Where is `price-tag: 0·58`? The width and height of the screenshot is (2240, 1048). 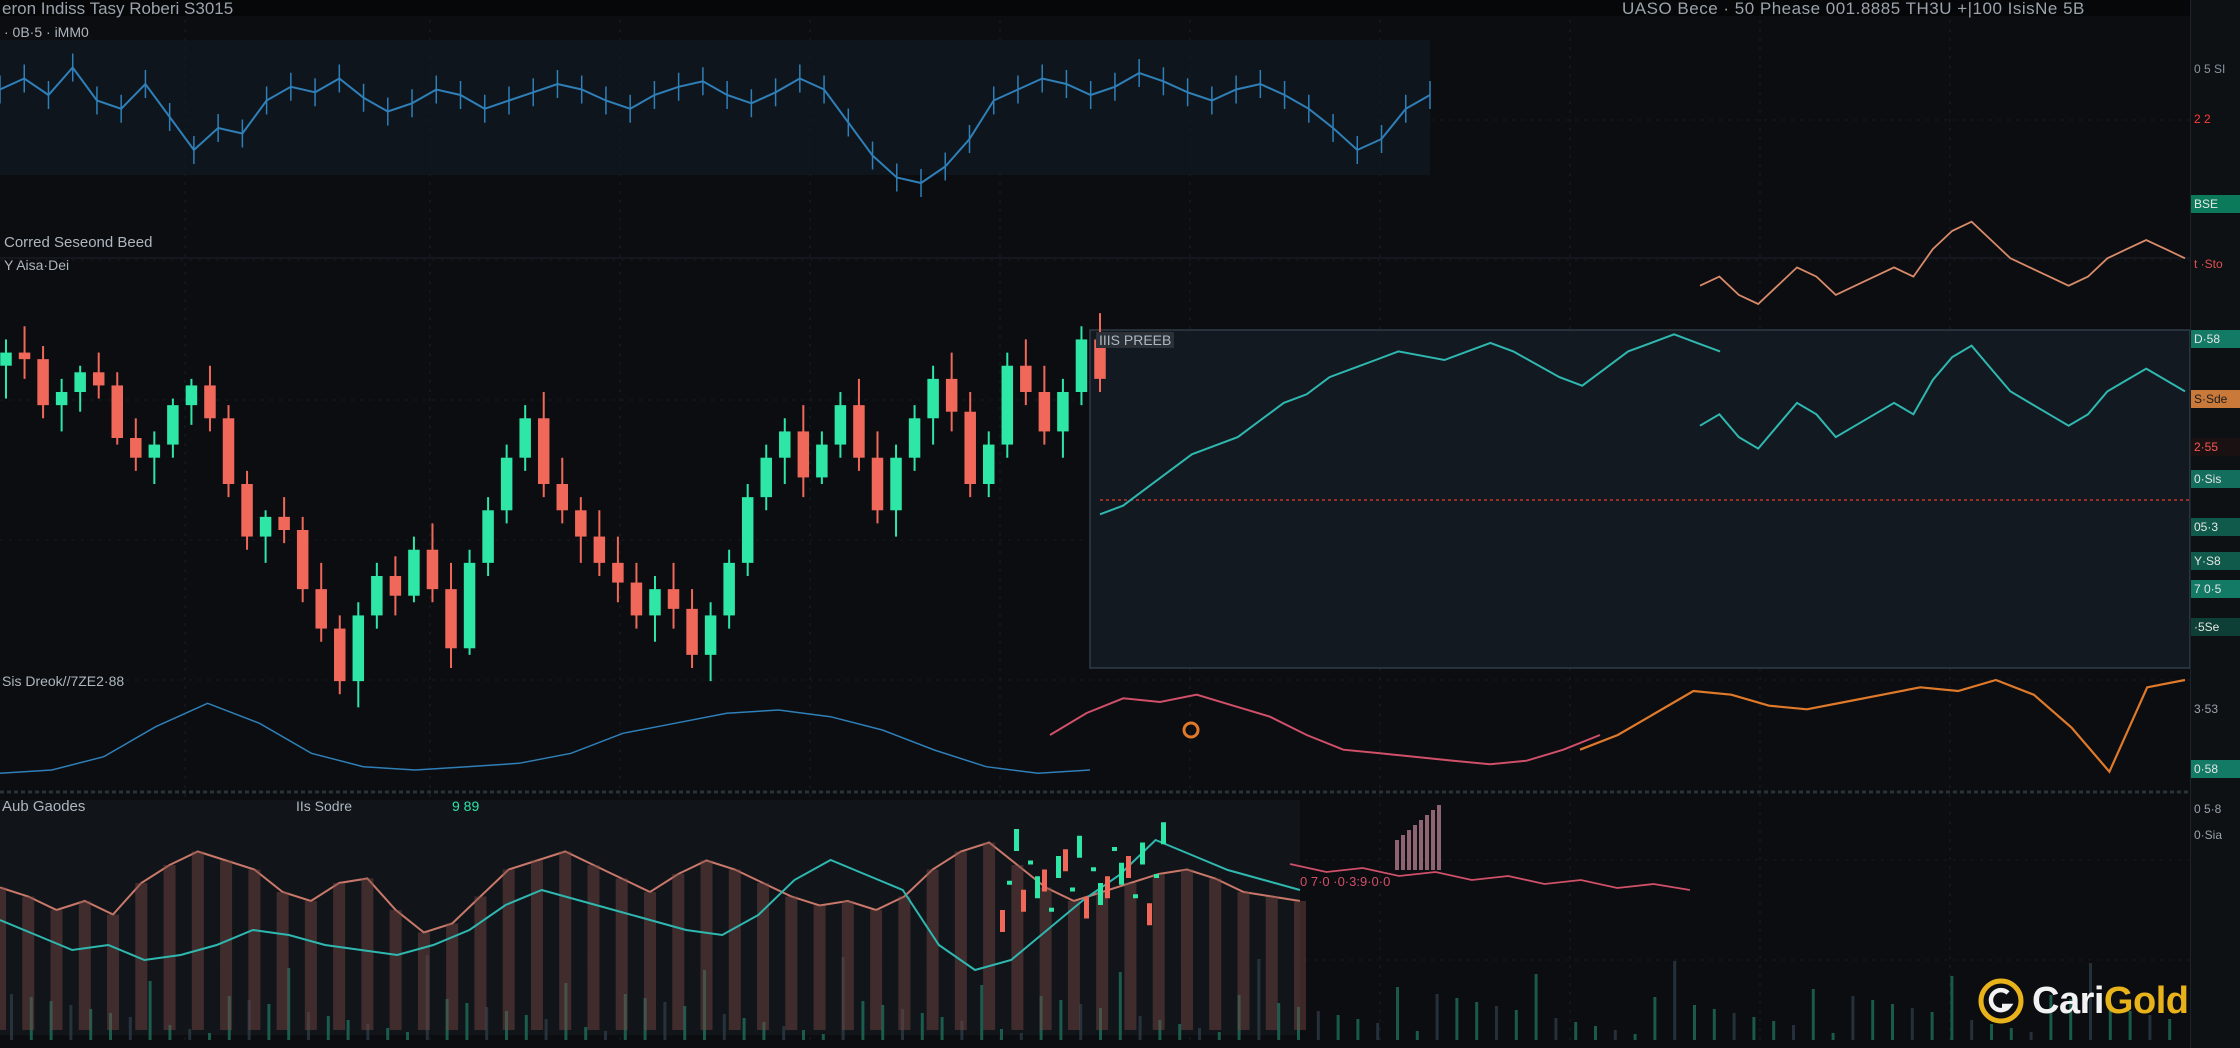
price-tag: 0·58 is located at coordinates (2215, 769).